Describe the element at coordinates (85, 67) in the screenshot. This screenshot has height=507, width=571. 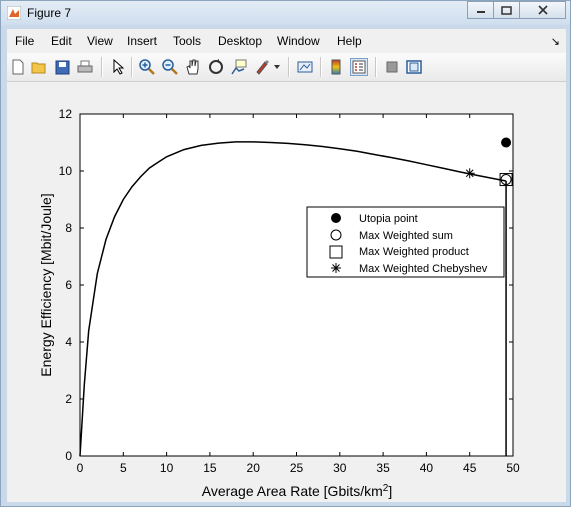
I see `print-icon` at that location.